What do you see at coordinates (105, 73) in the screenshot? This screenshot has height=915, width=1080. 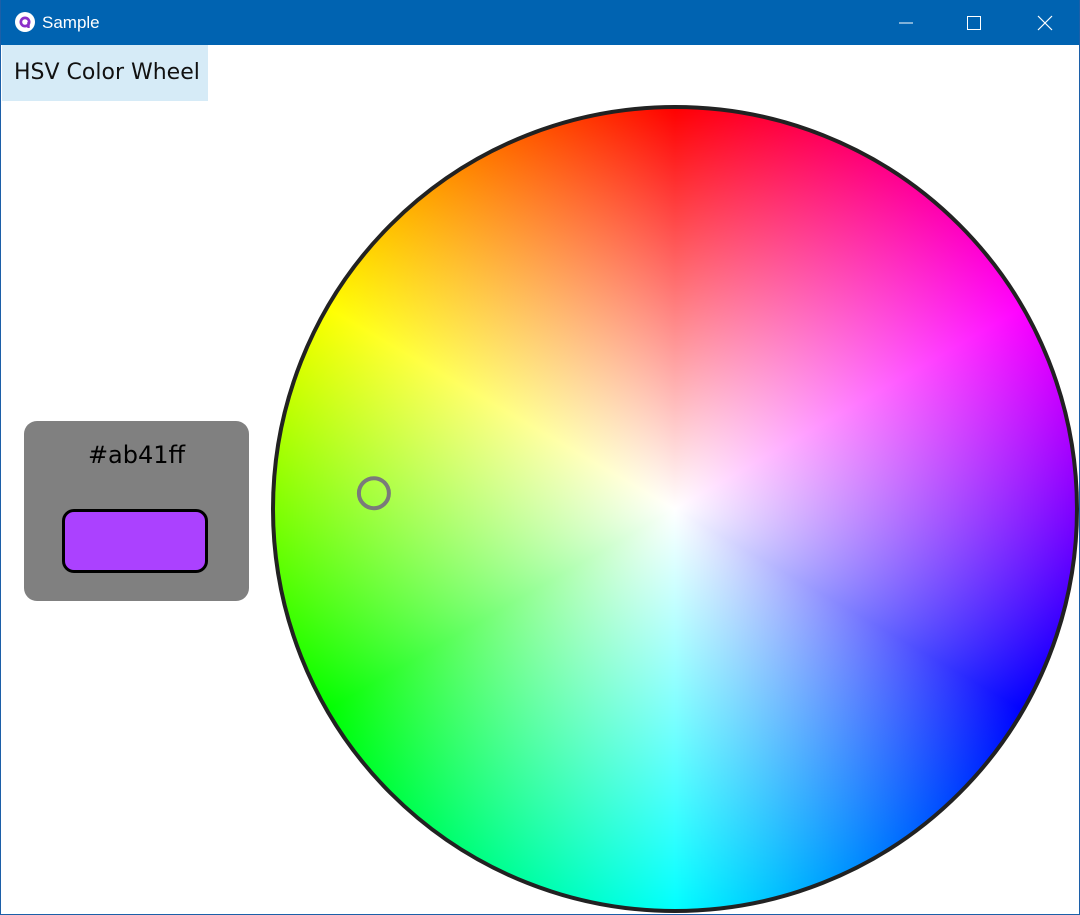 I see `tab-hsv-color-wheel: HSV Color Wheel` at bounding box center [105, 73].